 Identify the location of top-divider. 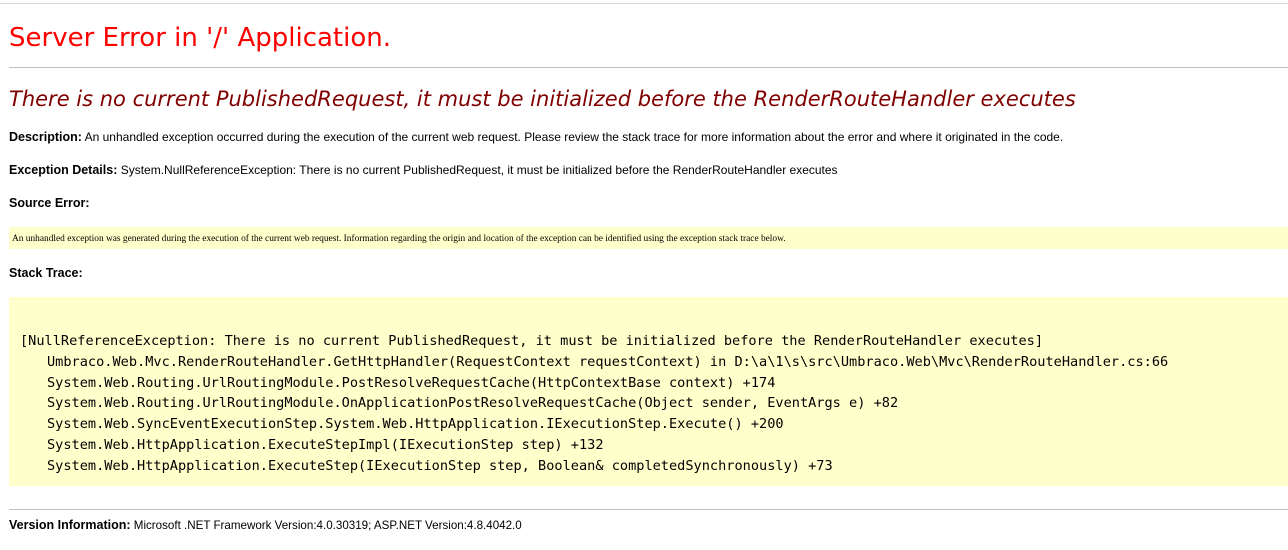
(644, 3).